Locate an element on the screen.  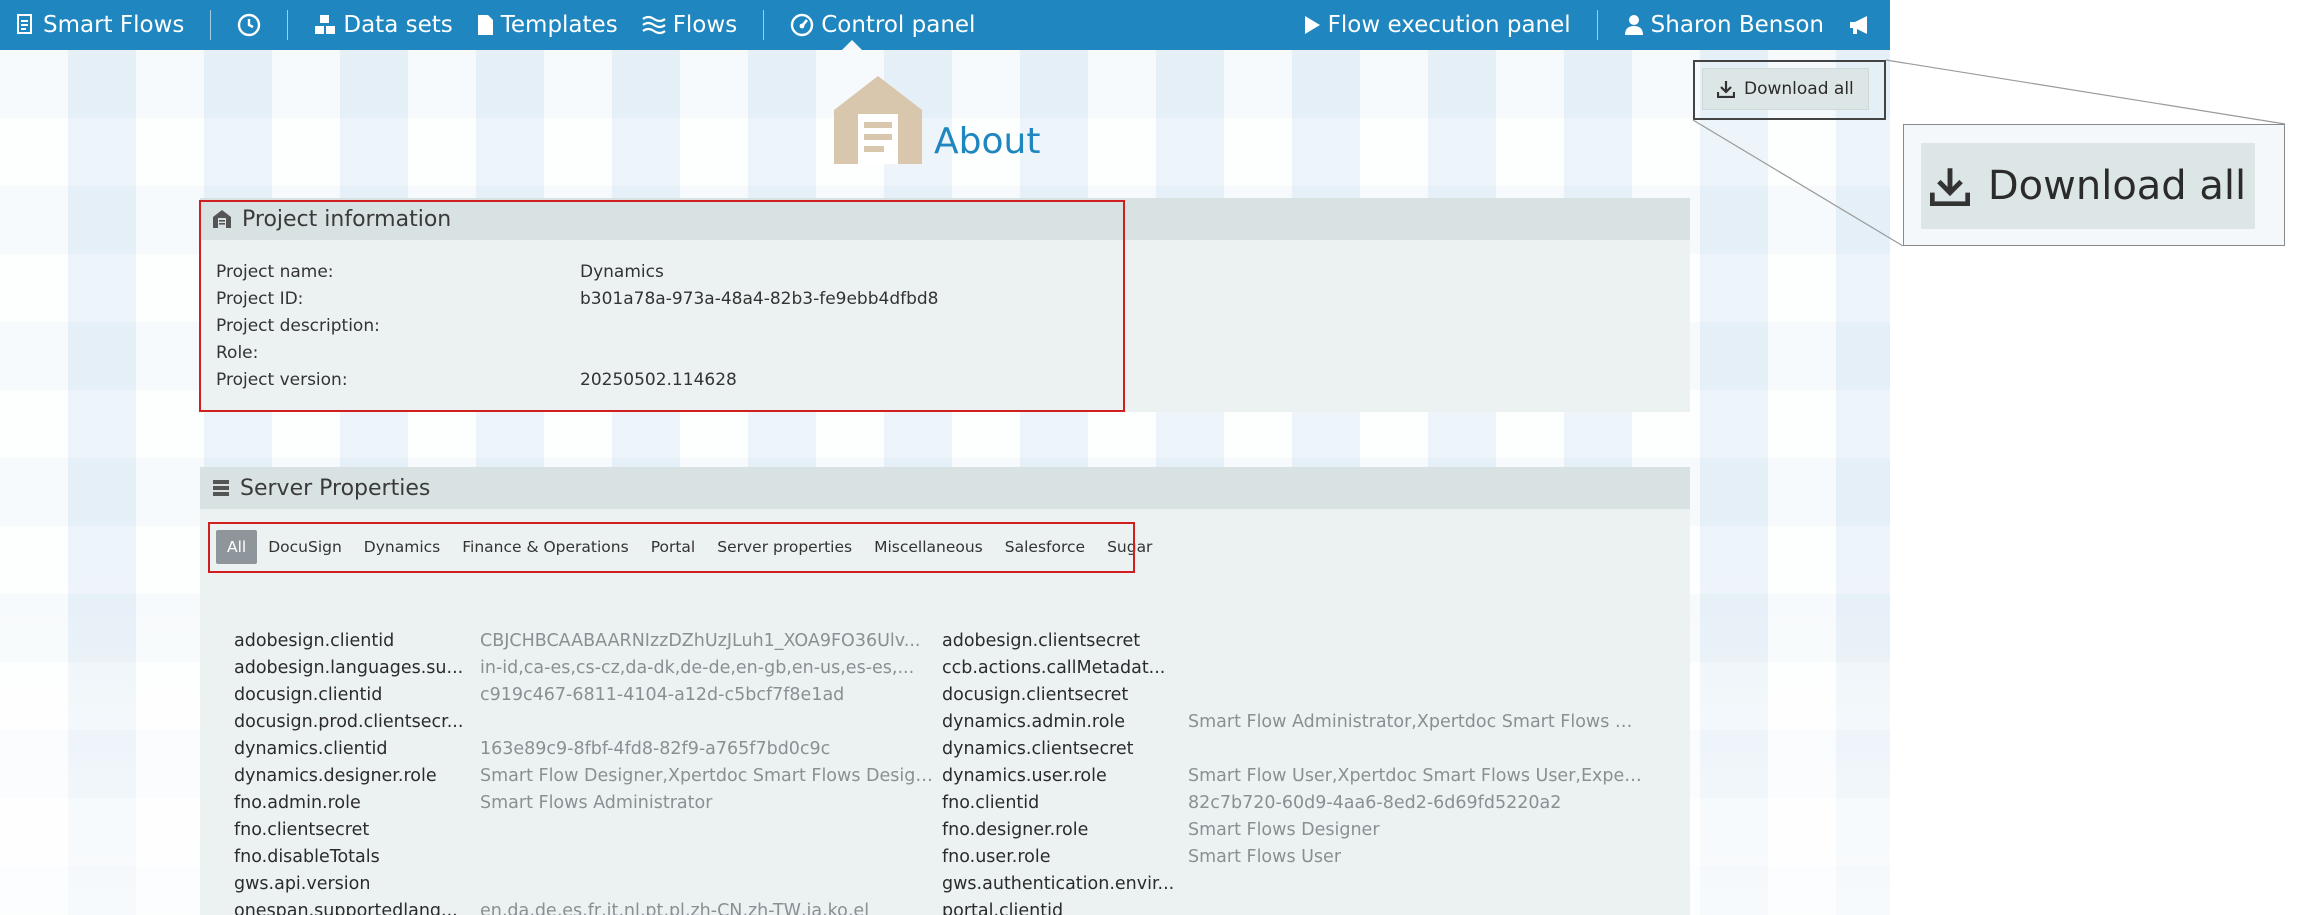
flows-icon is located at coordinates (654, 25).